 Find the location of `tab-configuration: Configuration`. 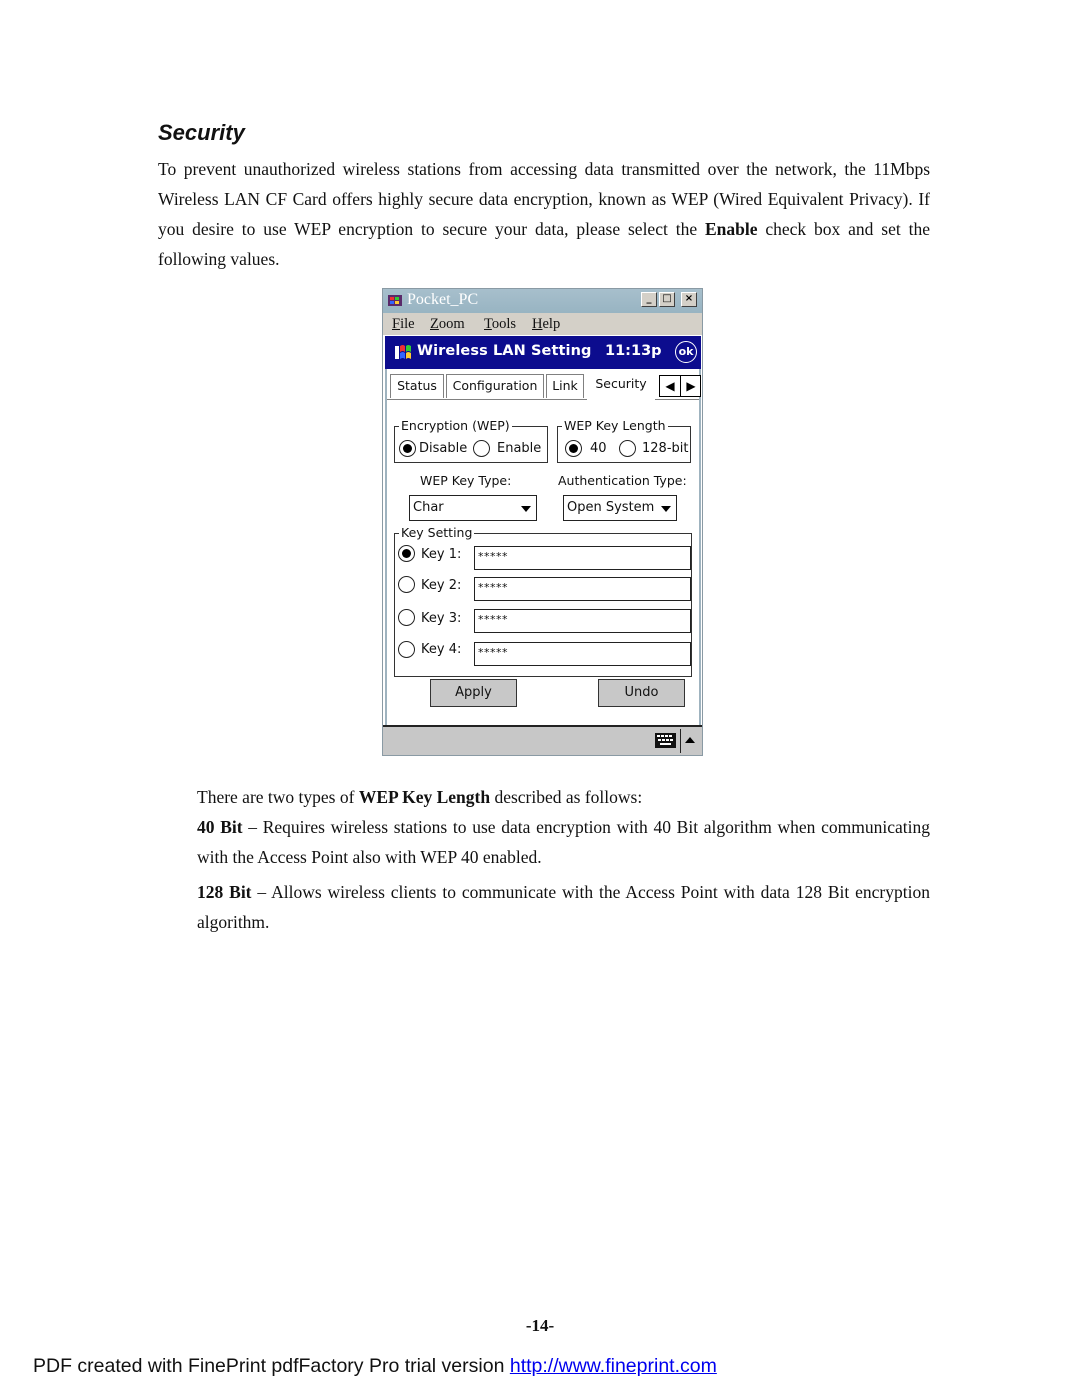

tab-configuration: Configuration is located at coordinates (495, 386).